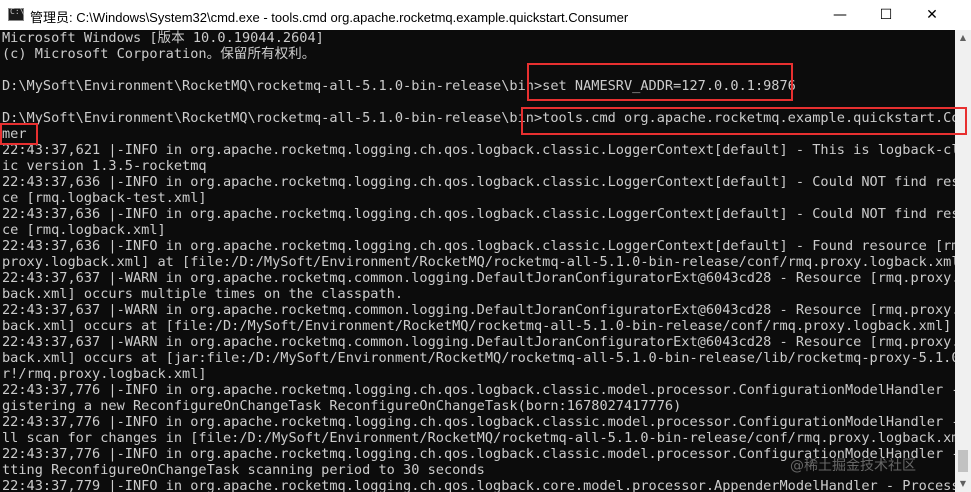 This screenshot has width=971, height=492. I want to click on maximize-button: ☐, so click(886, 15).